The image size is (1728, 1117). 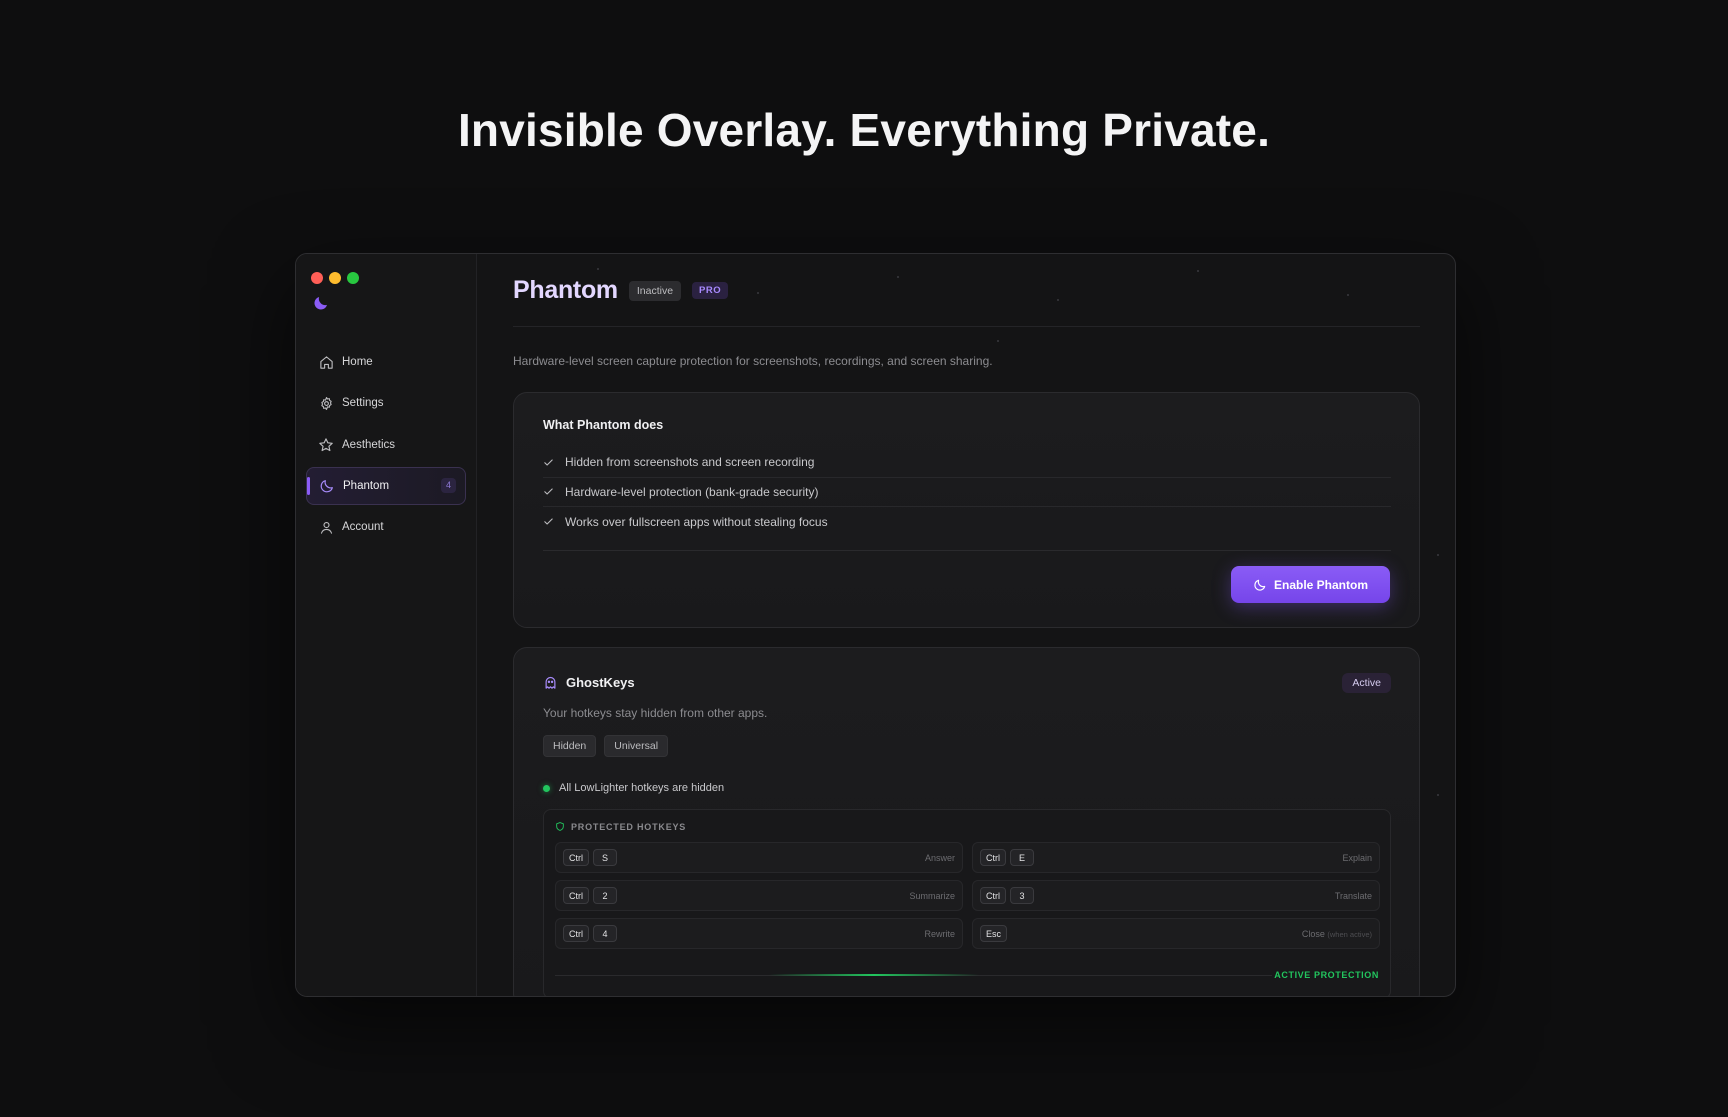 What do you see at coordinates (600, 682) in the screenshot?
I see `ghostkeys-title: GhostKeys` at bounding box center [600, 682].